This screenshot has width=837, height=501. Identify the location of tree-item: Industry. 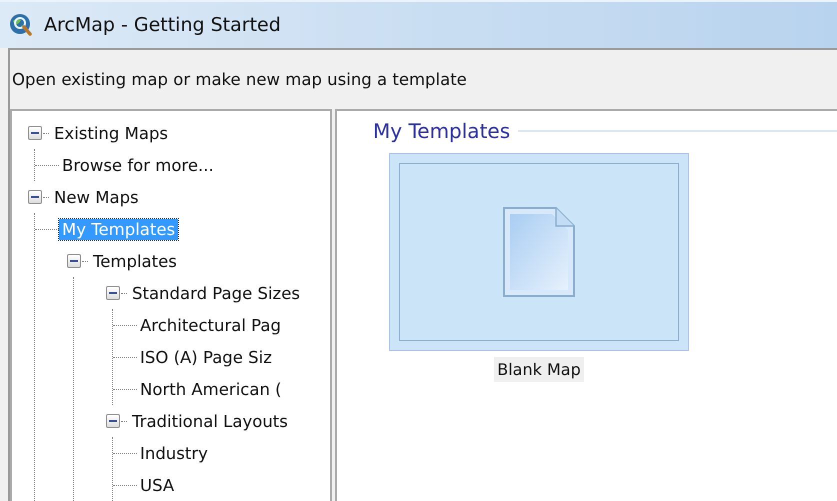
(174, 453).